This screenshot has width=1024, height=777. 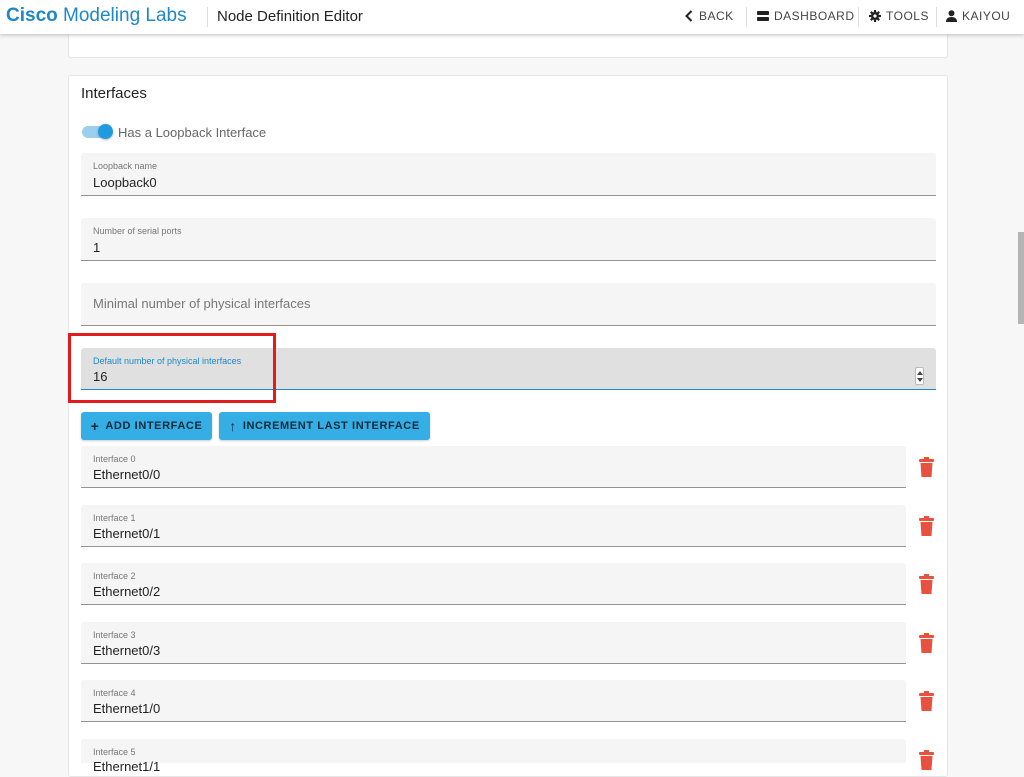 I want to click on user-icon, so click(x=951, y=16).